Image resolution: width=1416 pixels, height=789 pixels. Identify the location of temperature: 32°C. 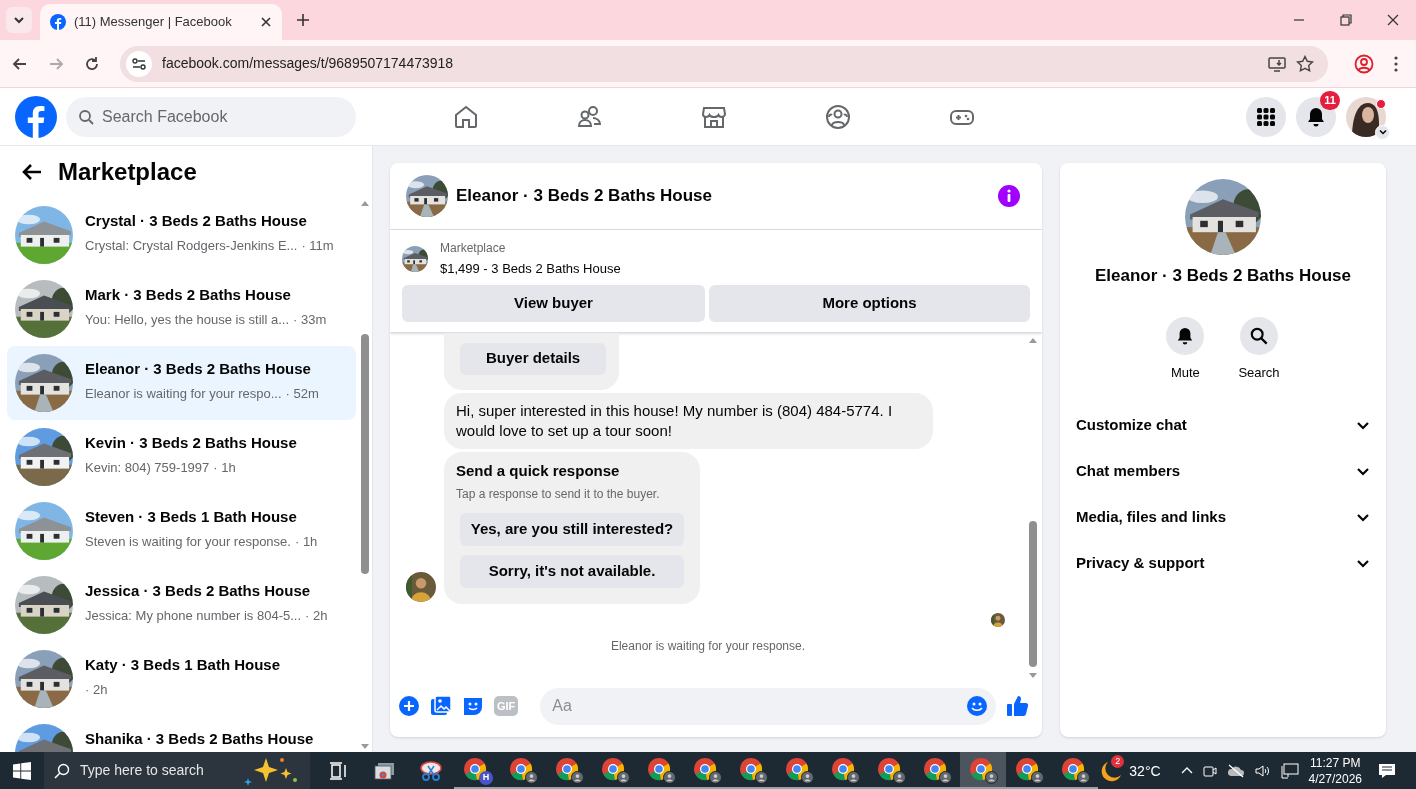
(1145, 771).